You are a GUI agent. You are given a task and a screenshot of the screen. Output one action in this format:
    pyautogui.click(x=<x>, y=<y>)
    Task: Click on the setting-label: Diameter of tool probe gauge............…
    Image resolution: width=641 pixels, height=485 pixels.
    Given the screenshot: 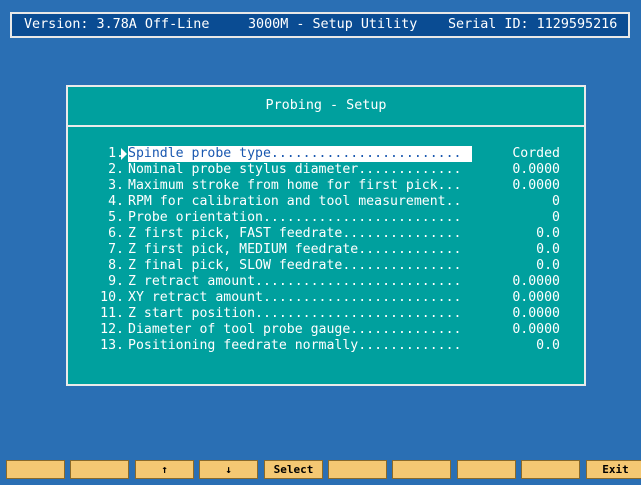 What is the action you would take?
    pyautogui.click(x=295, y=329)
    